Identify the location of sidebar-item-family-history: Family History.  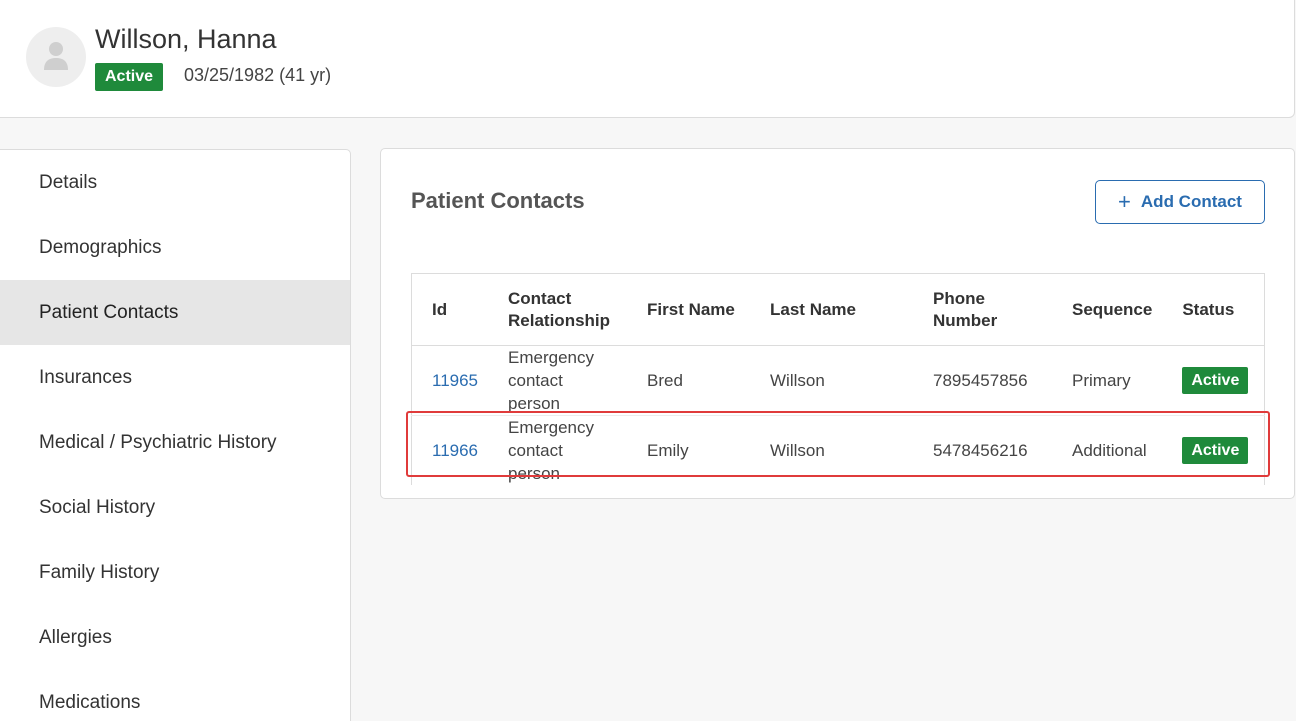
(175, 572).